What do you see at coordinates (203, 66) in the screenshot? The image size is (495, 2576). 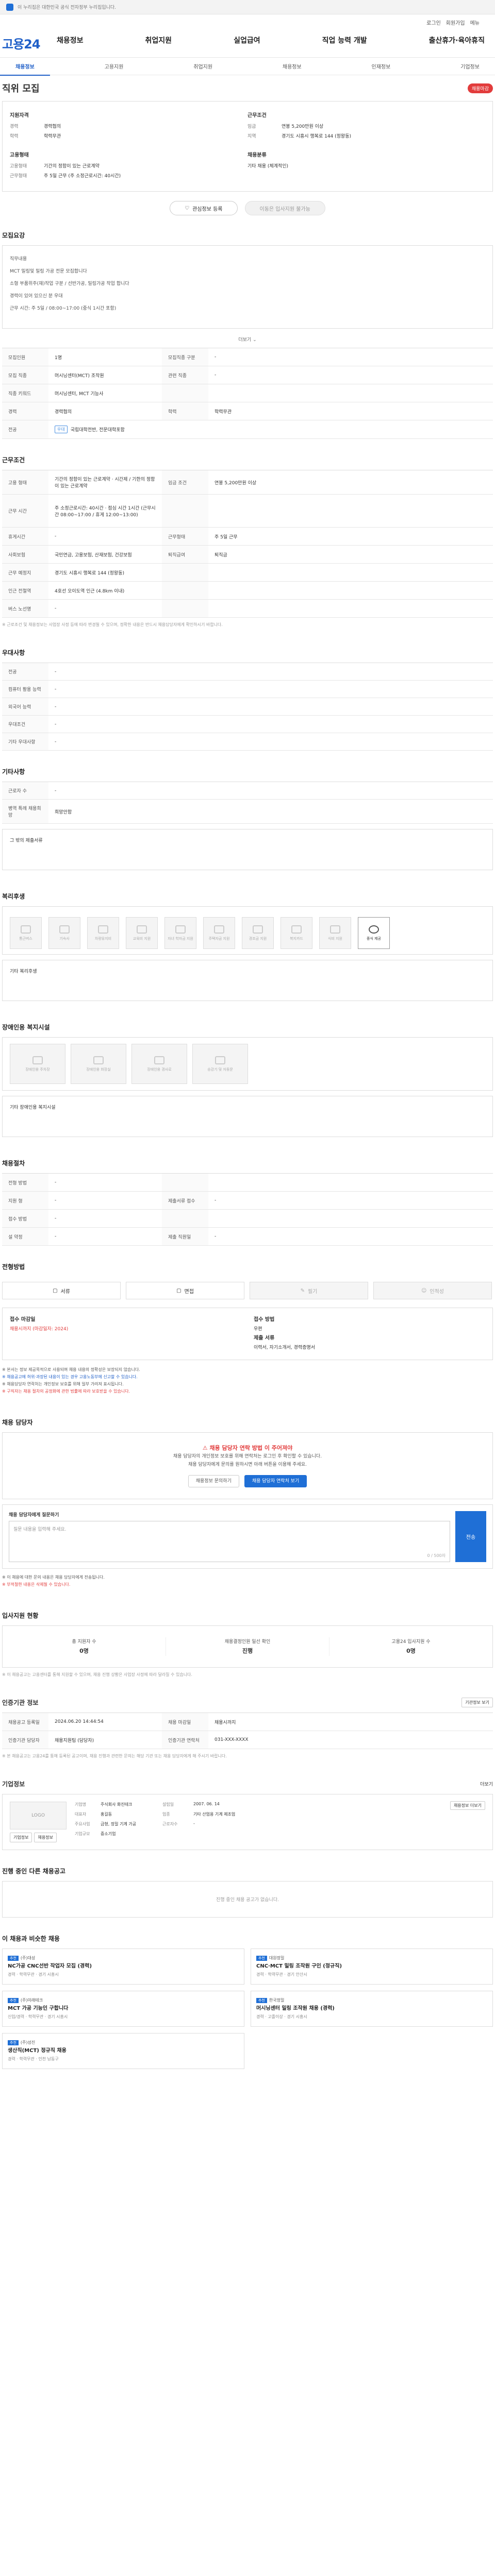 I see `subnav-support: 취업지원` at bounding box center [203, 66].